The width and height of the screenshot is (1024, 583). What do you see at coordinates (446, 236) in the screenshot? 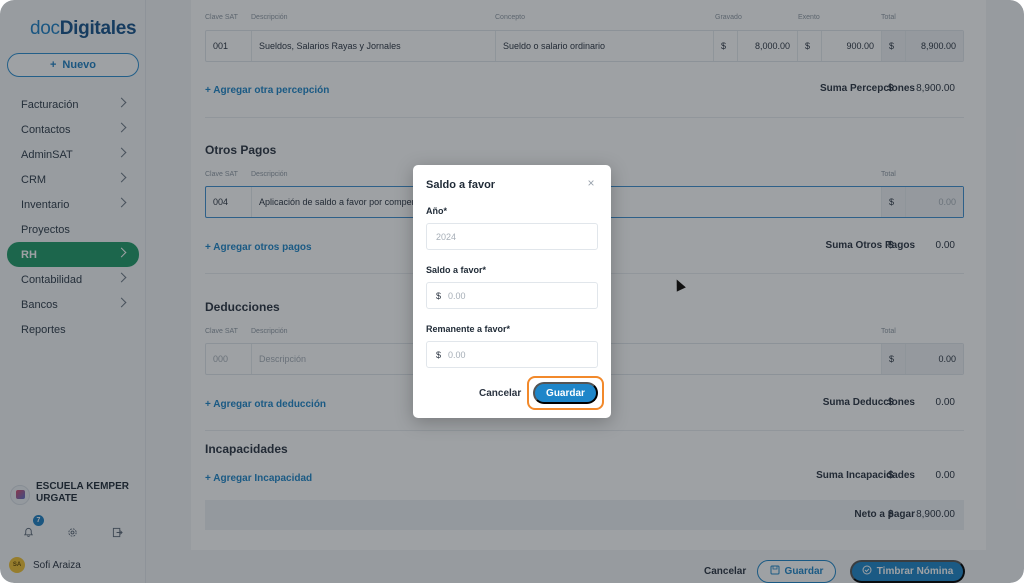
I see `year-value: 2024` at bounding box center [446, 236].